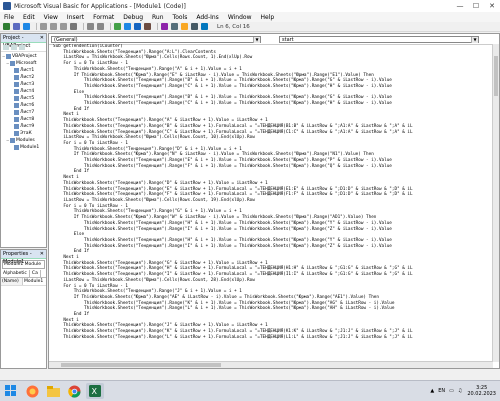 This screenshot has width=500, height=401. Describe the element at coordinates (207, 17) in the screenshot. I see `menu-item-add-ins: Add-Ins` at that location.